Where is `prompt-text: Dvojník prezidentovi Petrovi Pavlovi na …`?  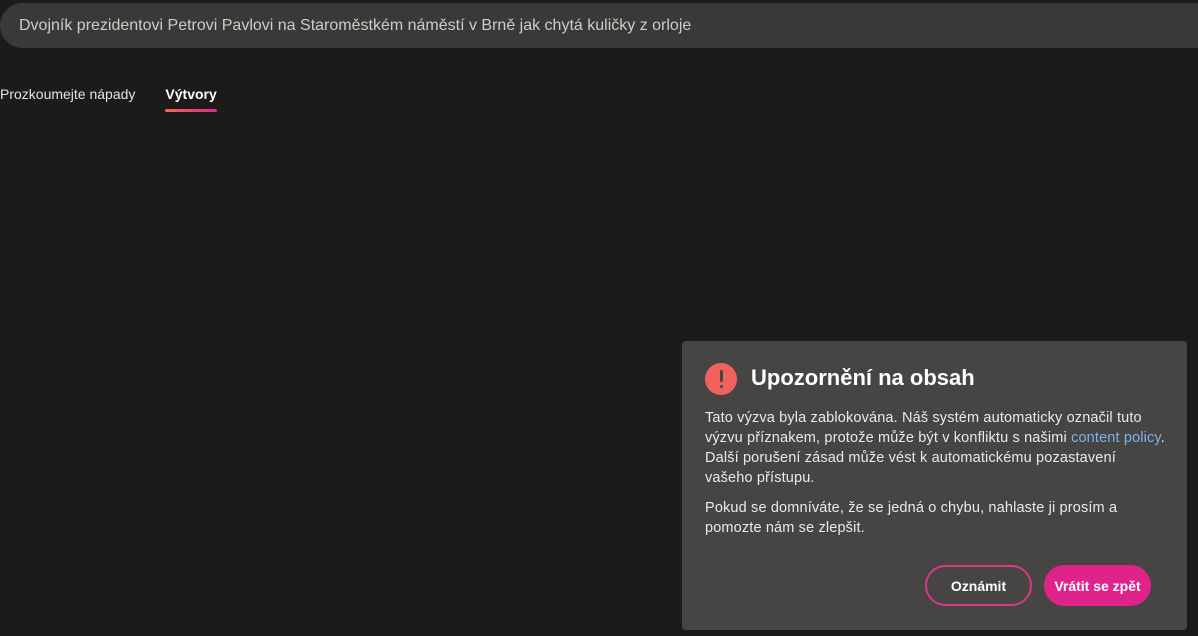 prompt-text: Dvojník prezidentovi Petrovi Pavlovi na … is located at coordinates (355, 25).